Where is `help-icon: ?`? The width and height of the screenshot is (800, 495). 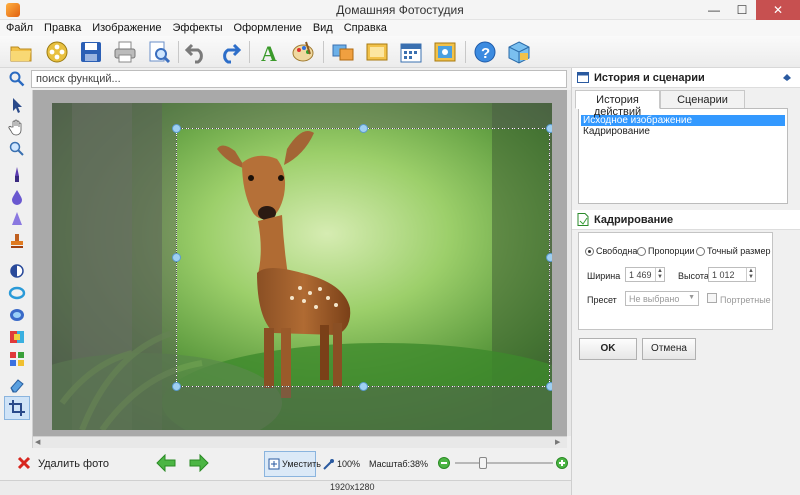 help-icon: ? is located at coordinates (485, 52).